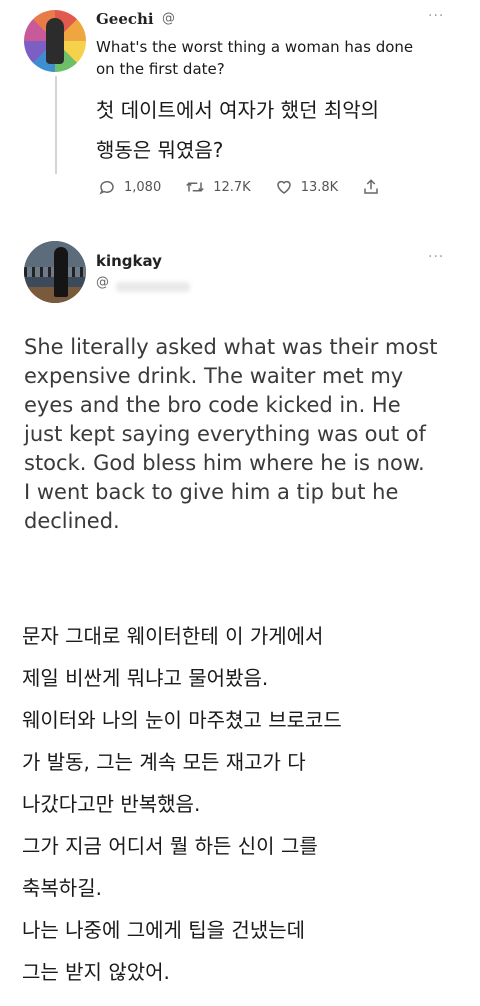  Describe the element at coordinates (160, 150) in the screenshot. I see `text-line: 행동은 뭐였음?` at that location.